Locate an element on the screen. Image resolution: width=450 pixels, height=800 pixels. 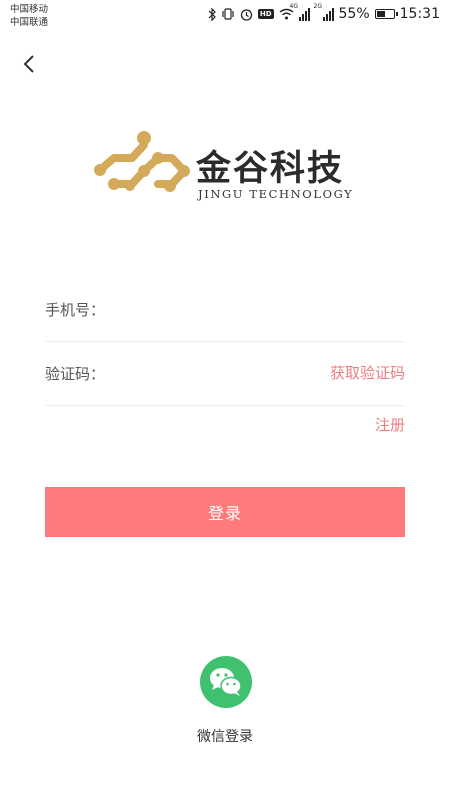
vibrate-icon is located at coordinates (228, 14).